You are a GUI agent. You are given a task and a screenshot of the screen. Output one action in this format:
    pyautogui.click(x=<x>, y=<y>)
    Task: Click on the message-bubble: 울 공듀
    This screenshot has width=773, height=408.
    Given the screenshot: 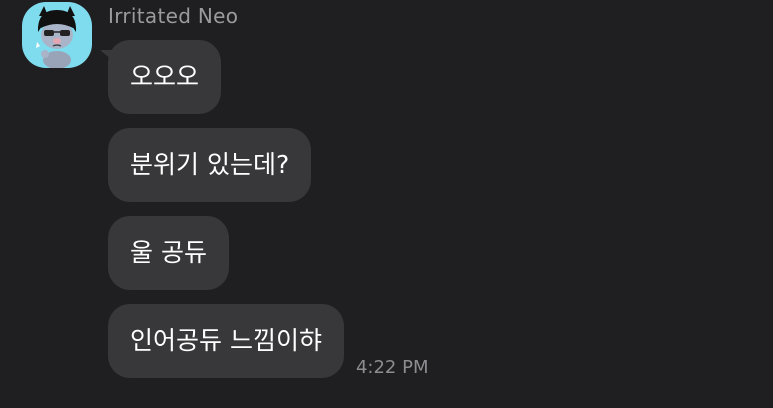 What is the action you would take?
    pyautogui.click(x=168, y=253)
    